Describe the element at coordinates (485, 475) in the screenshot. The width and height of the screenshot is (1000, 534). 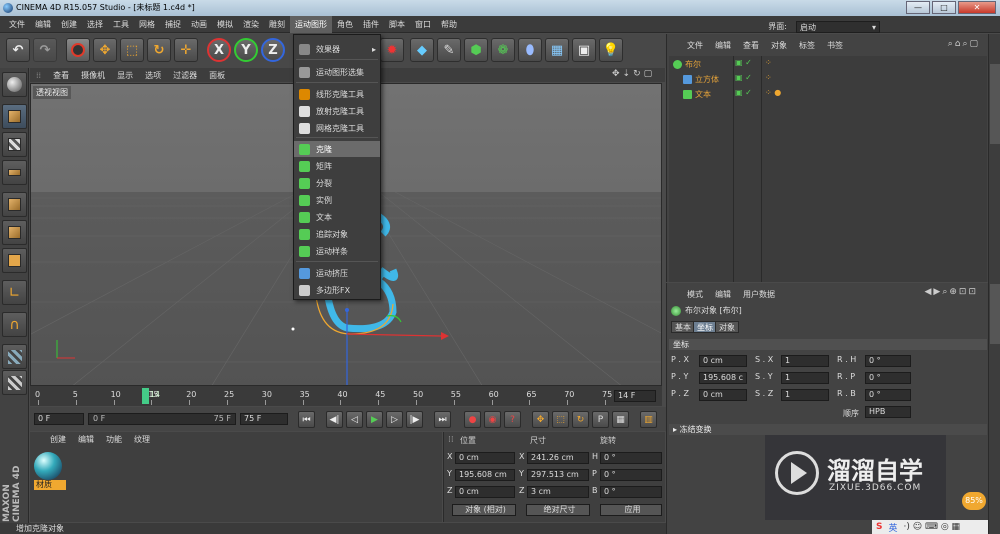
I see `coord-position-field: 195.608 cm` at that location.